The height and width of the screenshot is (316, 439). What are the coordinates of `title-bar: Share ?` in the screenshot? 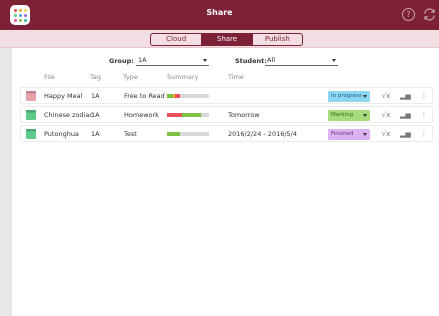 It's located at (219, 15).